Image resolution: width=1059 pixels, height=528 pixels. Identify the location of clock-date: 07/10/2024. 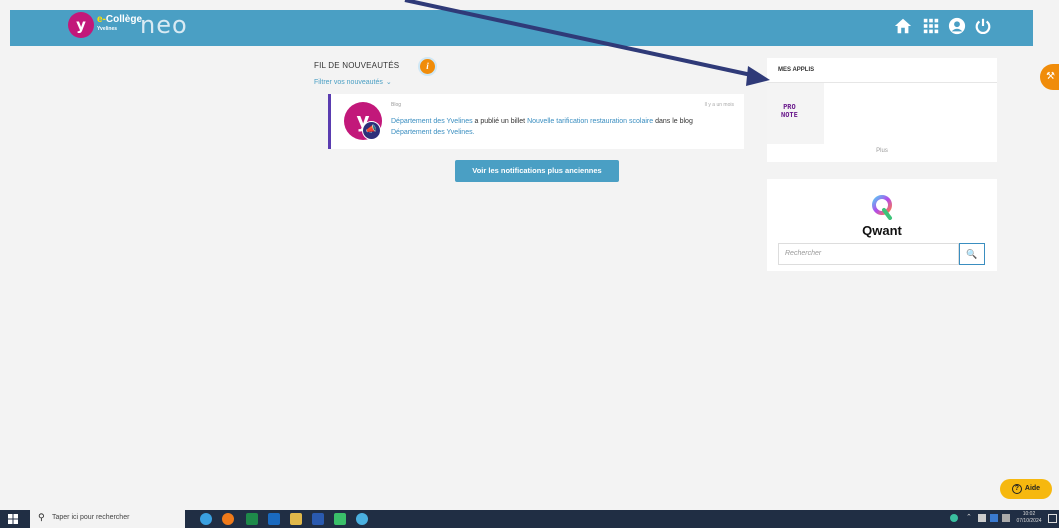
(1029, 521).